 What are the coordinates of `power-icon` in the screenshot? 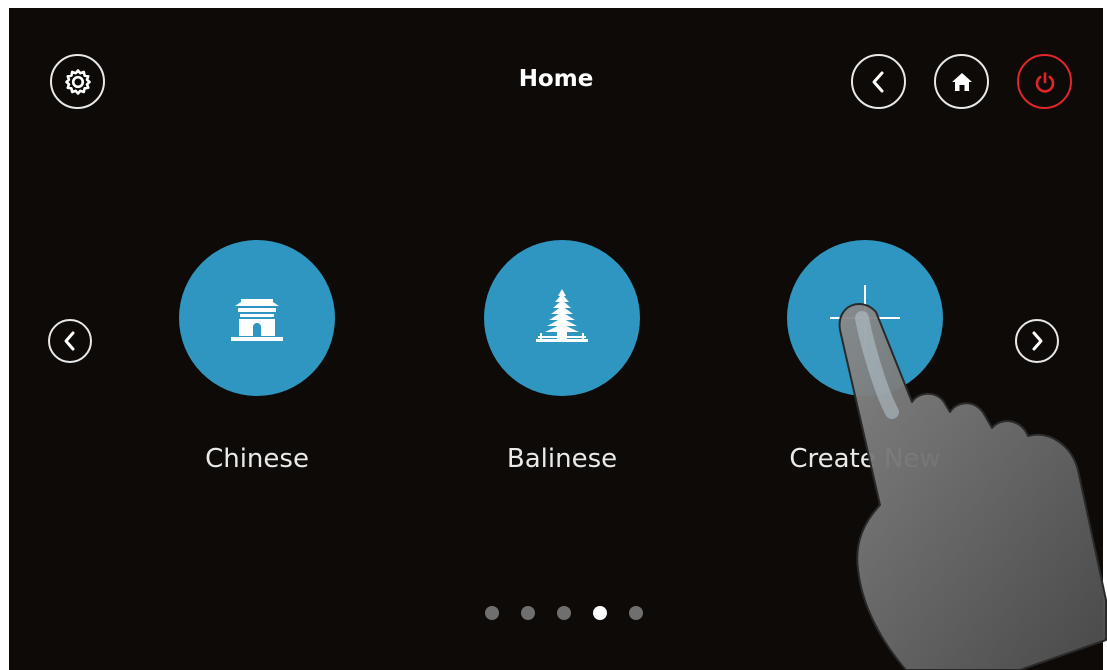 It's located at (1044, 82).